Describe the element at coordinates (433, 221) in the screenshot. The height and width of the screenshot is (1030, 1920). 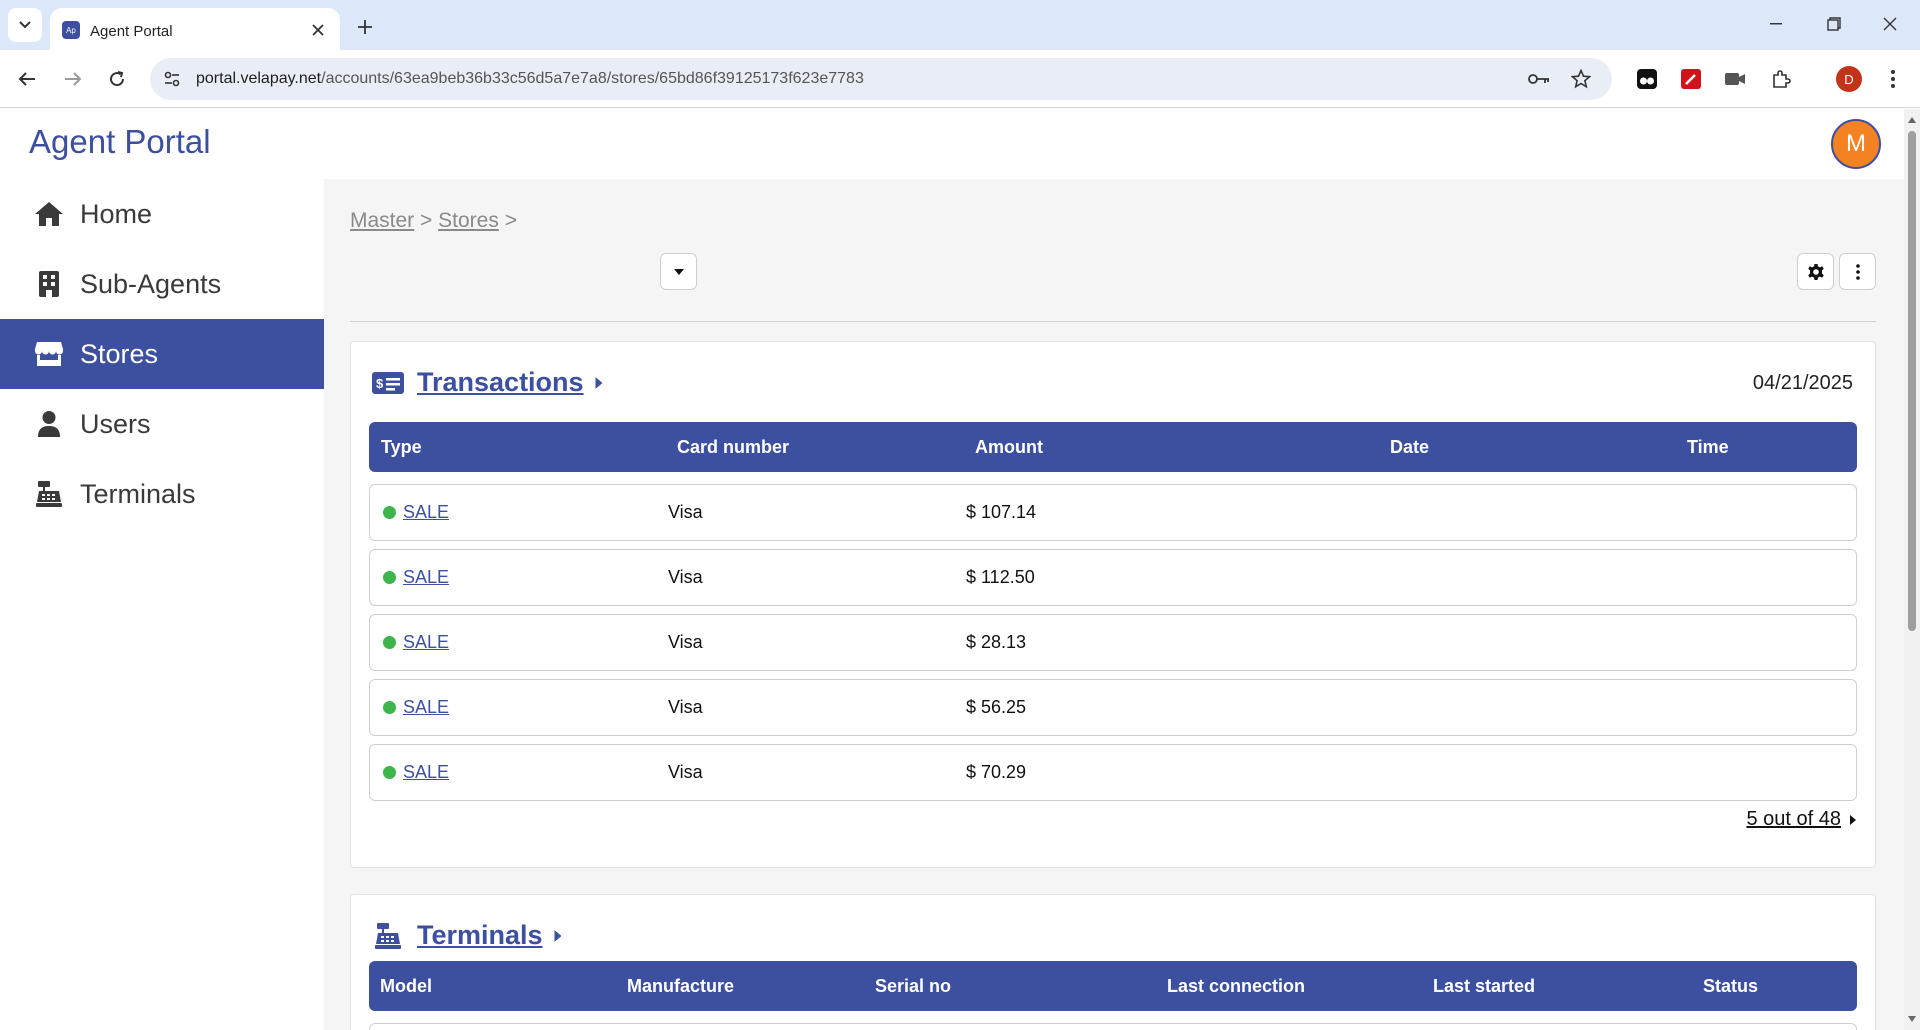
I see `breadcrumb: Master > Stores >` at that location.